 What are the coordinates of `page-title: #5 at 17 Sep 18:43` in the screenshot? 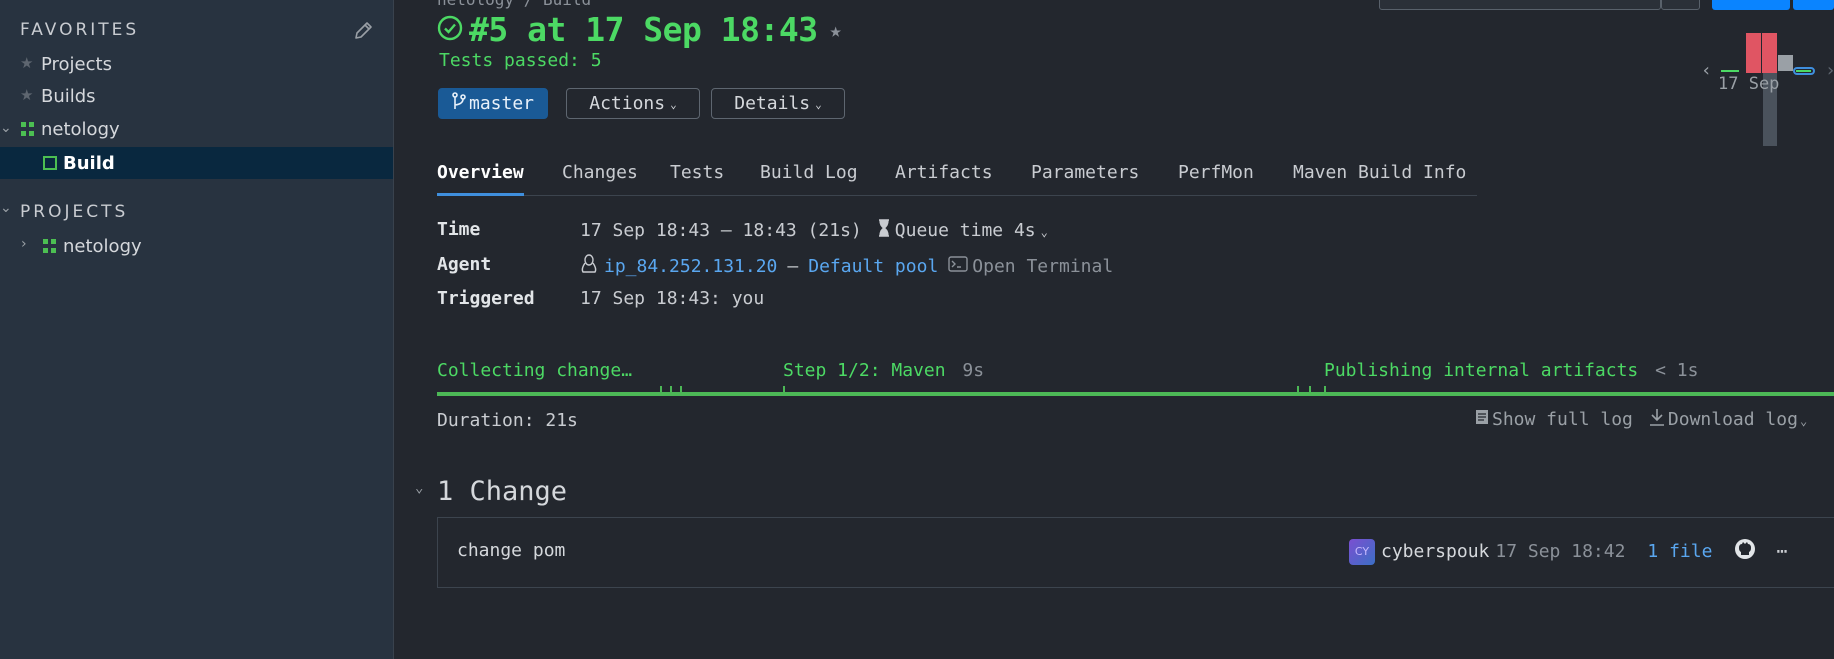 It's located at (643, 29).